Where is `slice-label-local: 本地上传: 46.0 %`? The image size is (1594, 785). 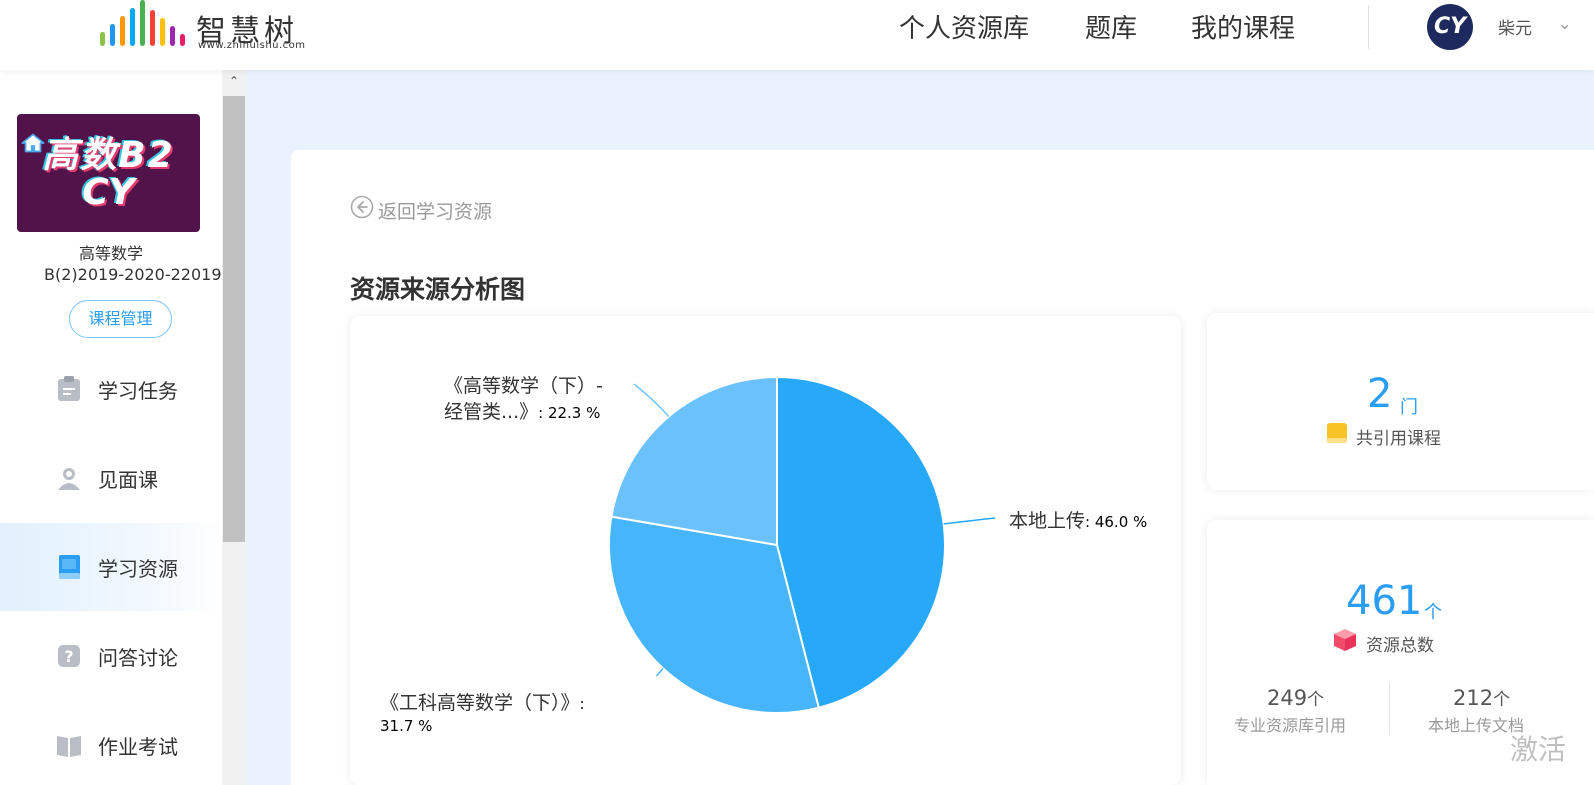 slice-label-local: 本地上传: 46.0 % is located at coordinates (1078, 521).